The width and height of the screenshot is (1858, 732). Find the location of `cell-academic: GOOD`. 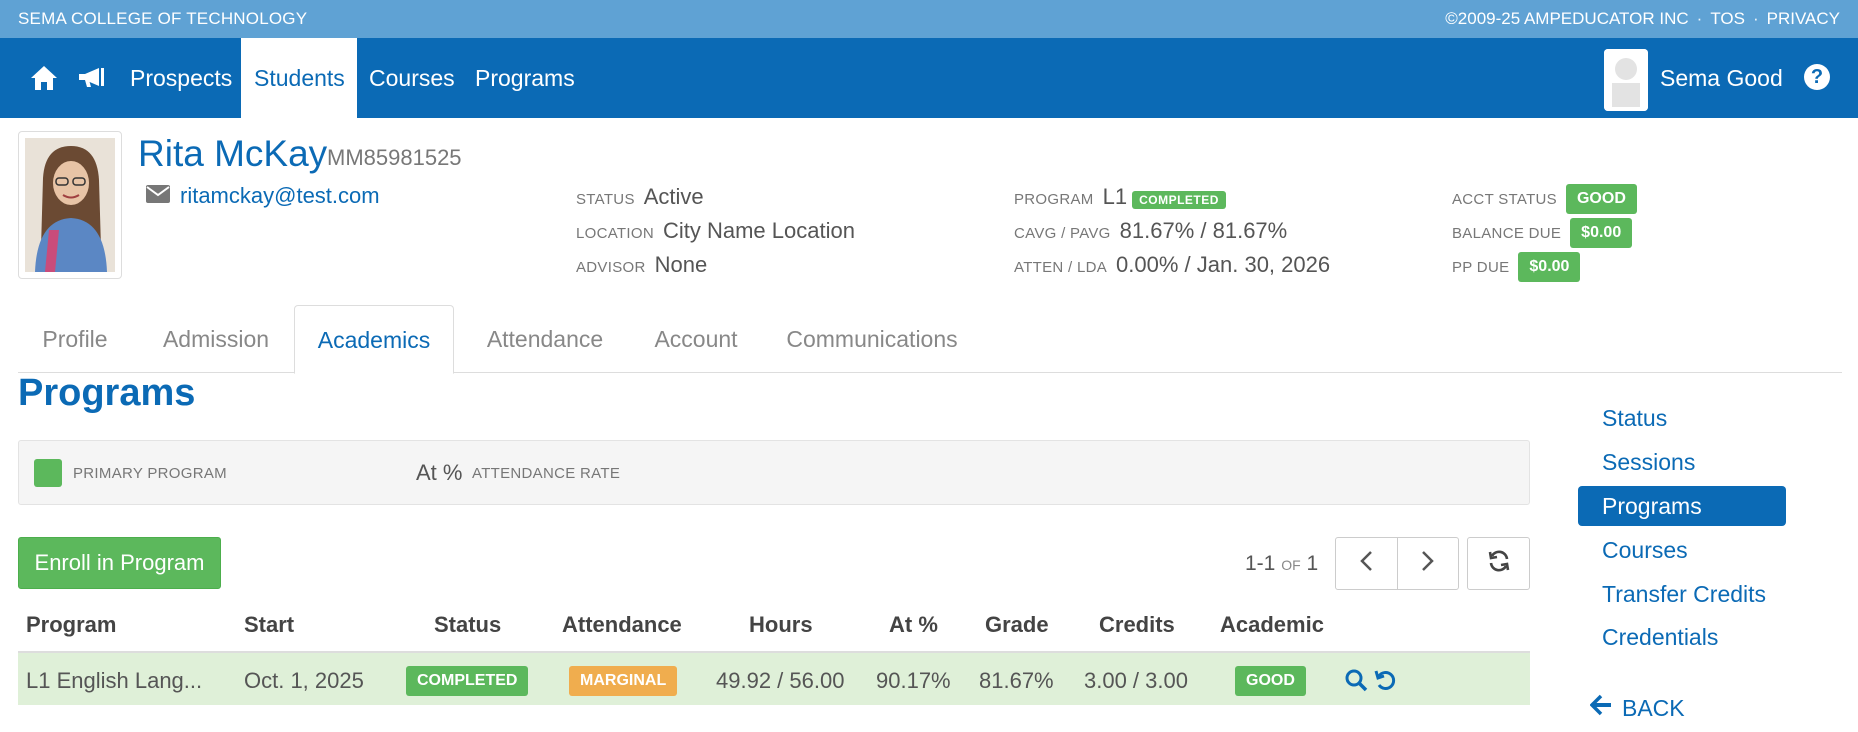

cell-academic: GOOD is located at coordinates (1270, 681).